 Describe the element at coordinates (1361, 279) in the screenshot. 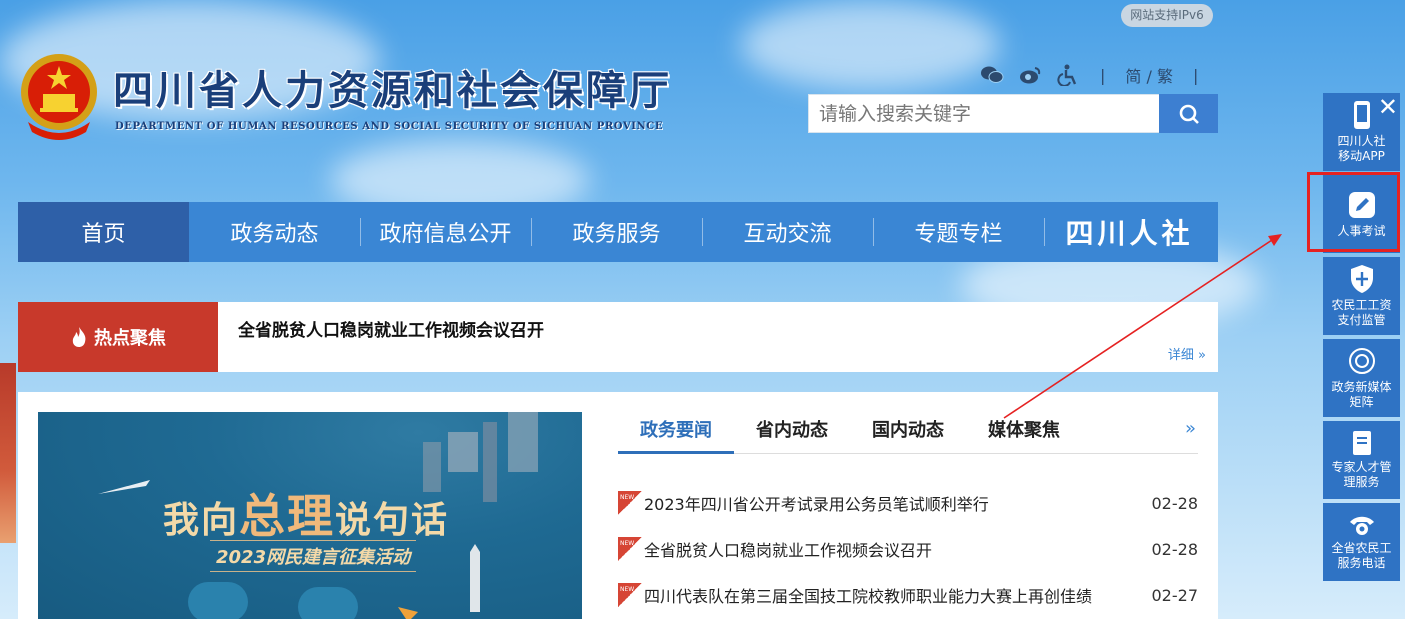

I see `shield-icon` at that location.